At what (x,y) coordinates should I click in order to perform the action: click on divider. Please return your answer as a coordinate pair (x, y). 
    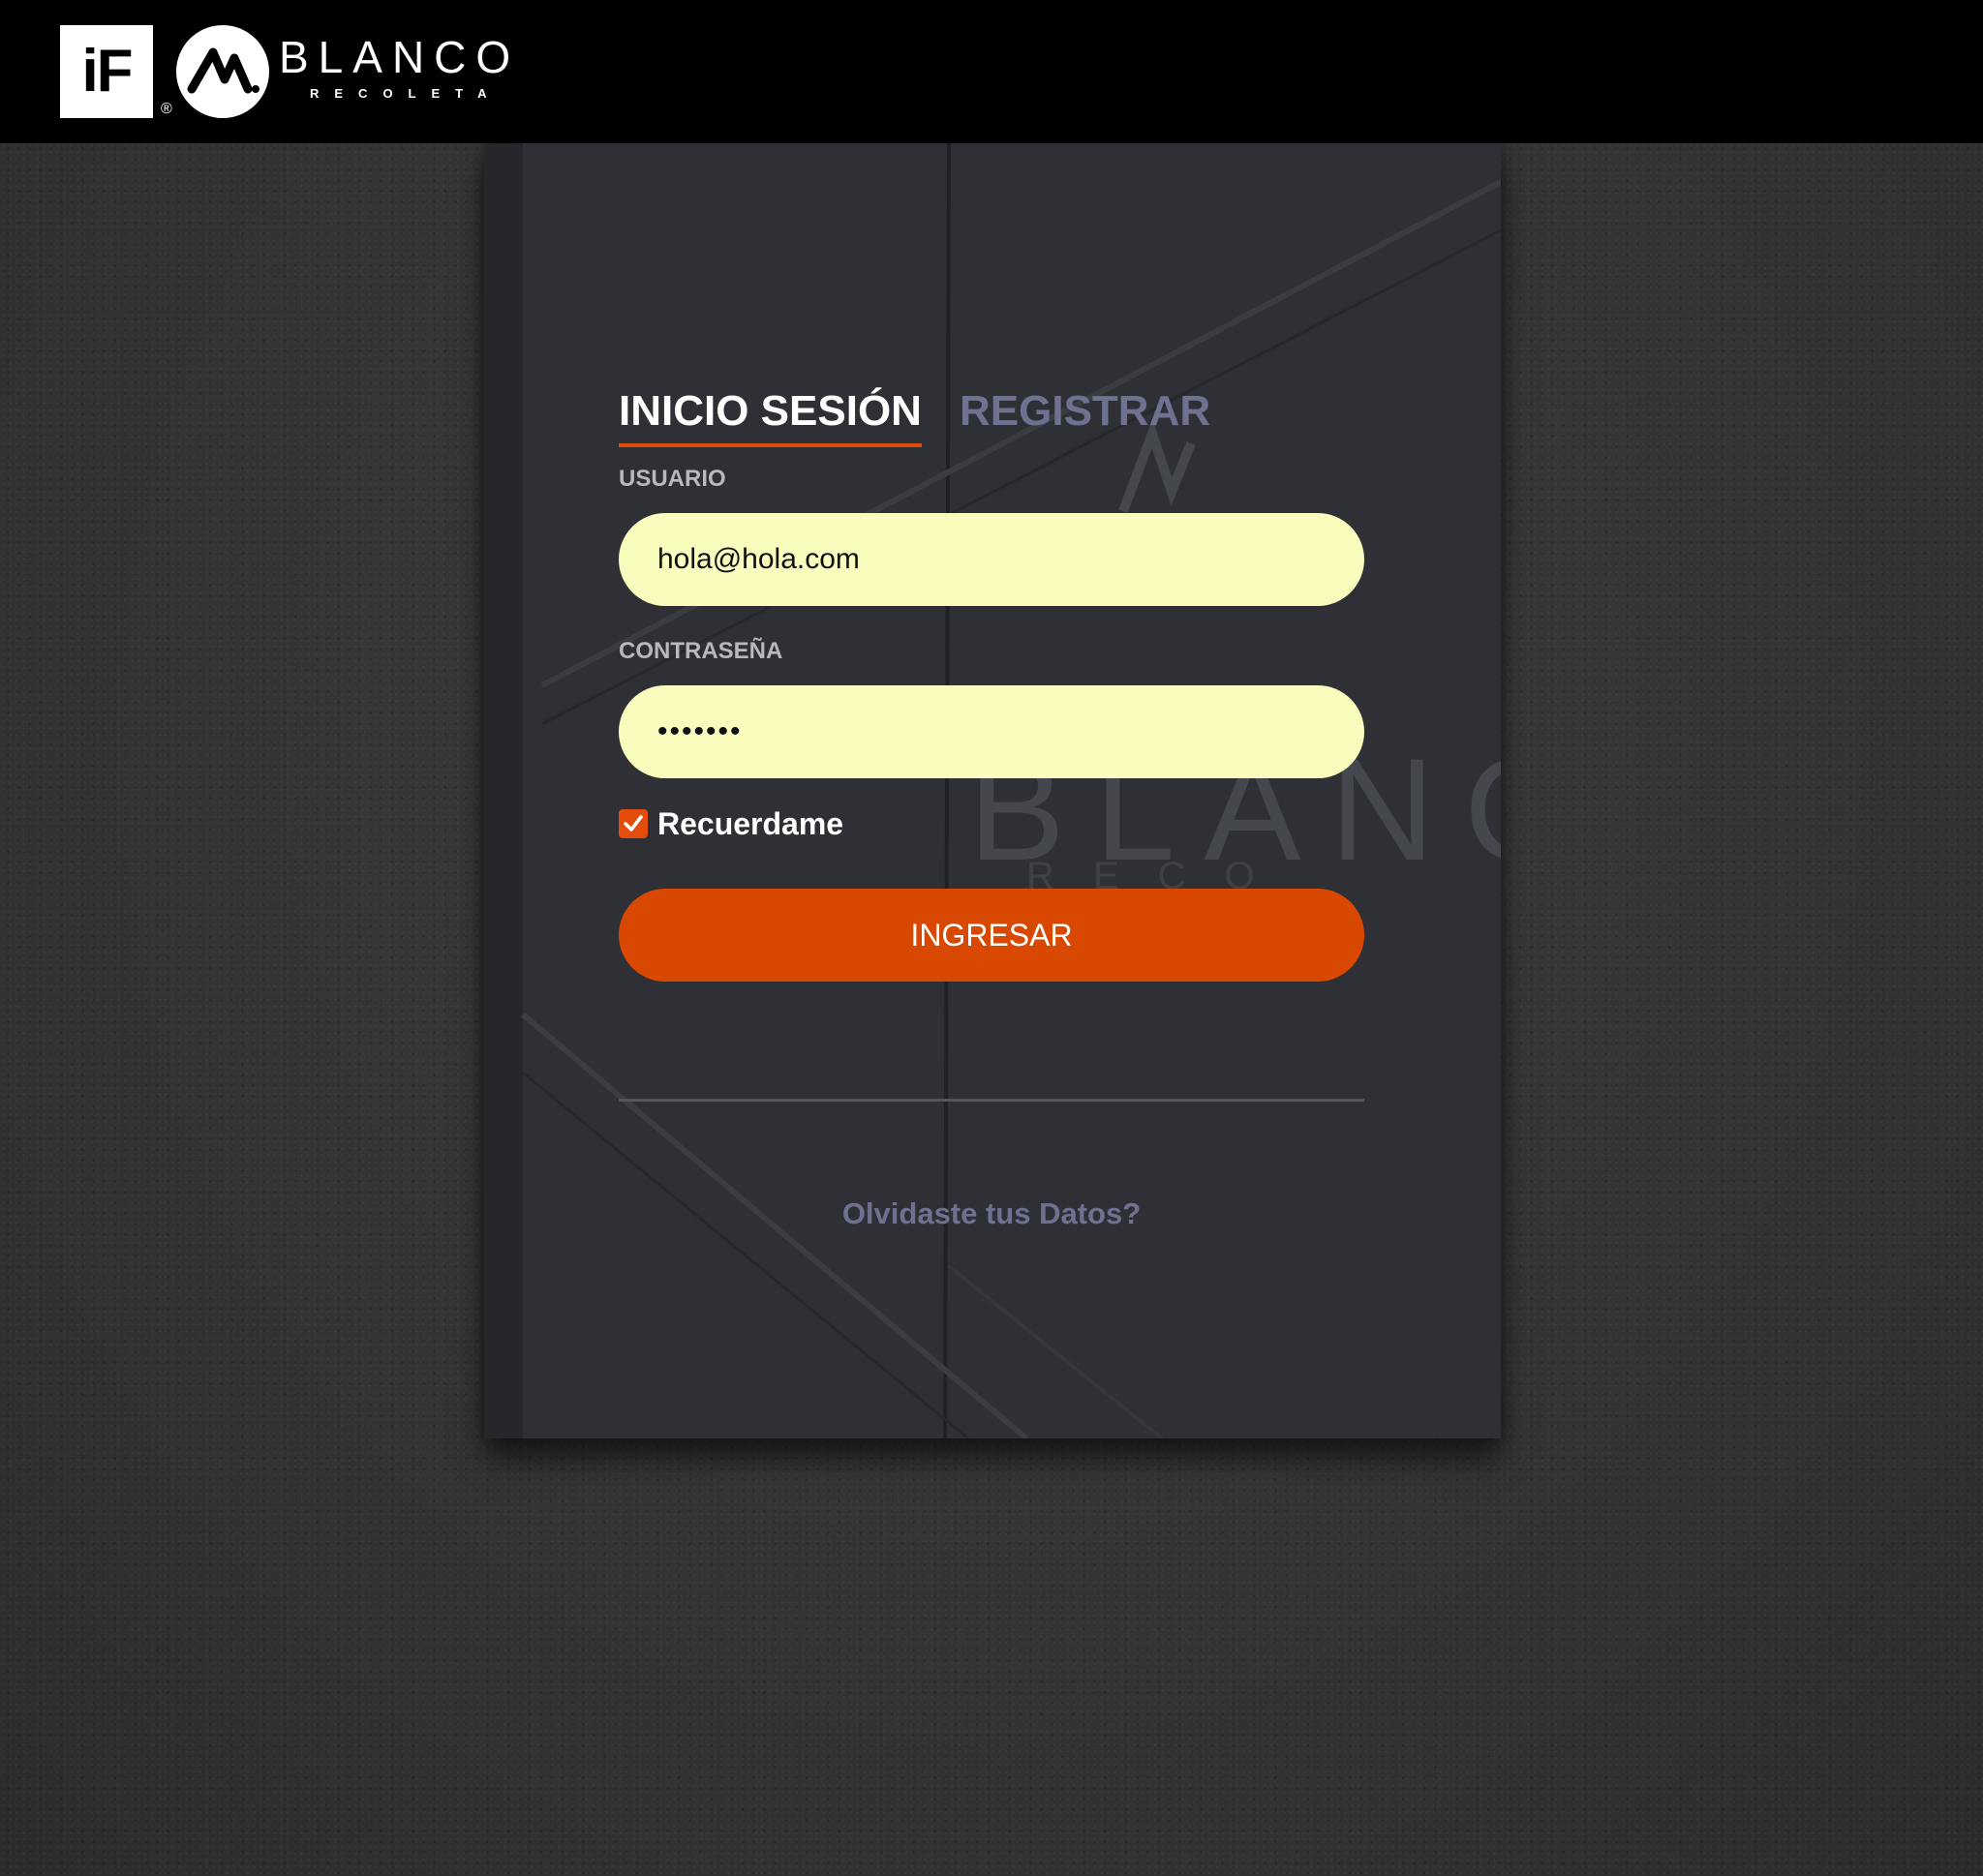
    Looking at the image, I should click on (991, 1100).